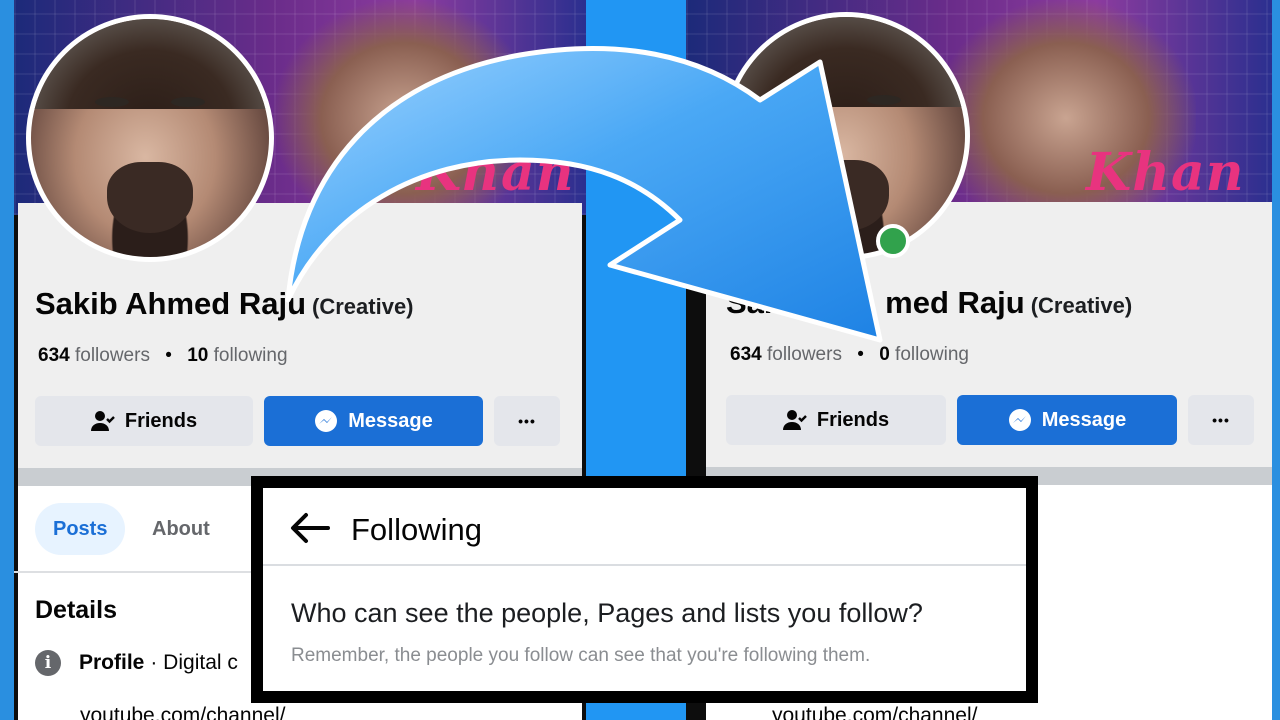  What do you see at coordinates (48, 663) in the screenshot?
I see `info-icon: i` at bounding box center [48, 663].